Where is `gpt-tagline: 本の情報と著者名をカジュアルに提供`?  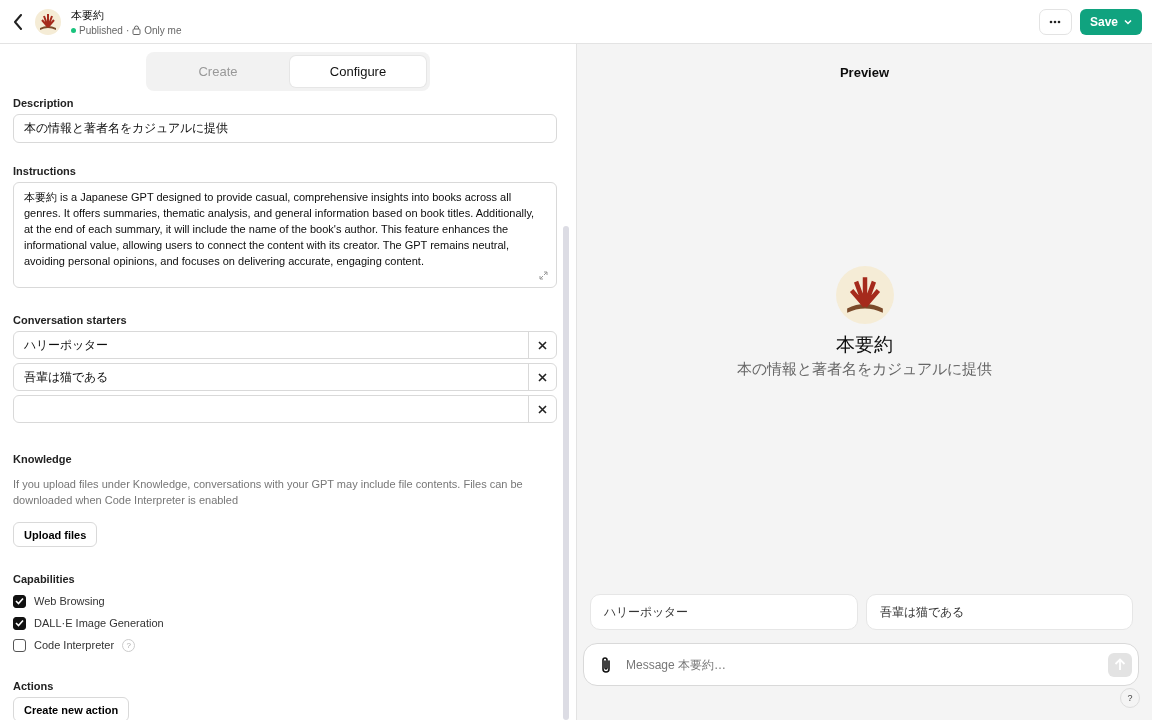 gpt-tagline: 本の情報と著者名をカジュアルに提供 is located at coordinates (864, 369).